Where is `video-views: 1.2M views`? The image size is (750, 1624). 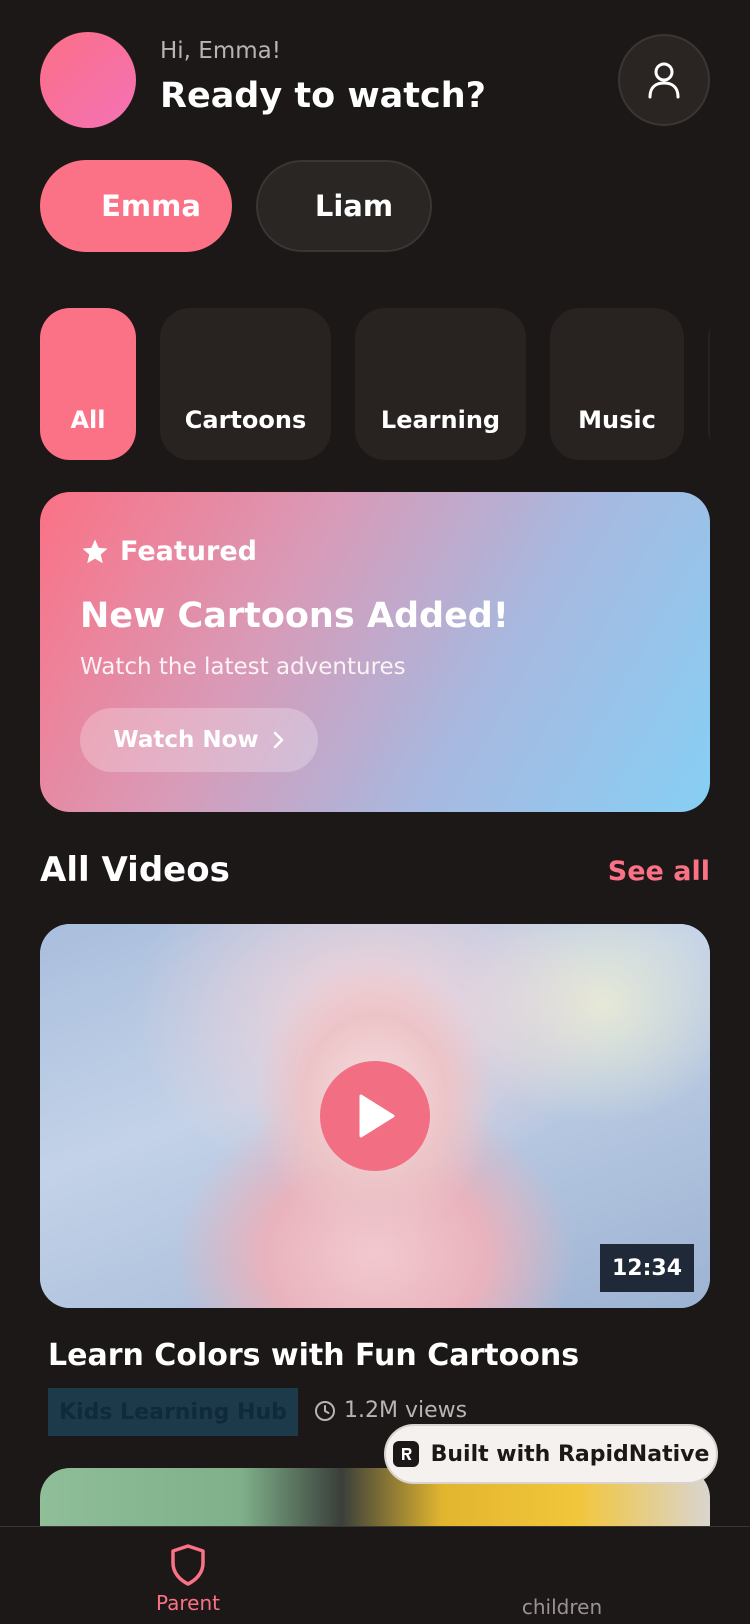 video-views: 1.2M views is located at coordinates (390, 1410).